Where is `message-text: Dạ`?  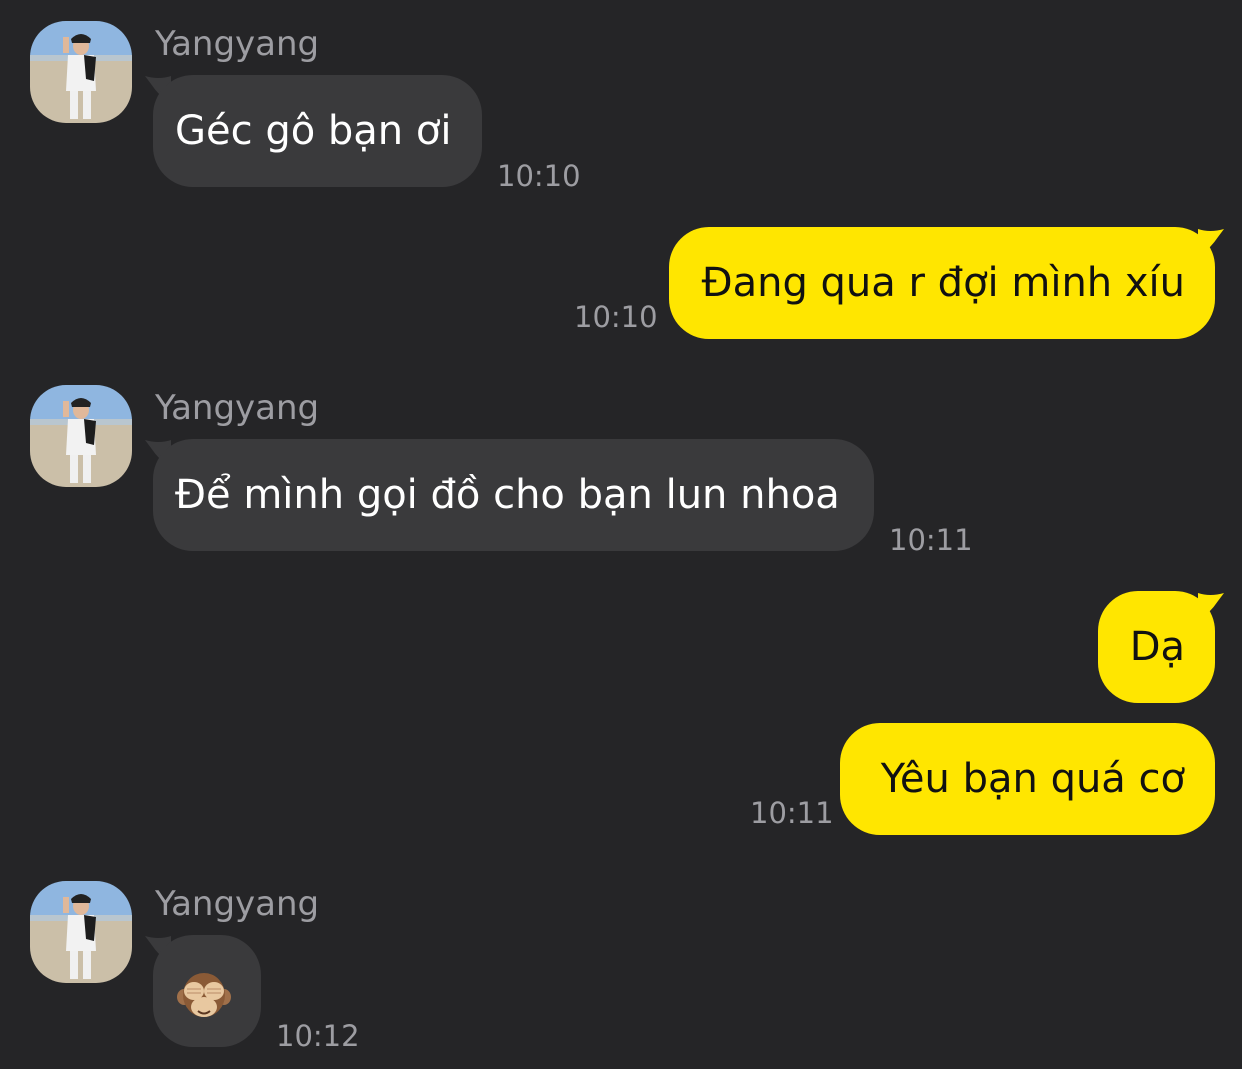 message-text: Dạ is located at coordinates (1157, 647).